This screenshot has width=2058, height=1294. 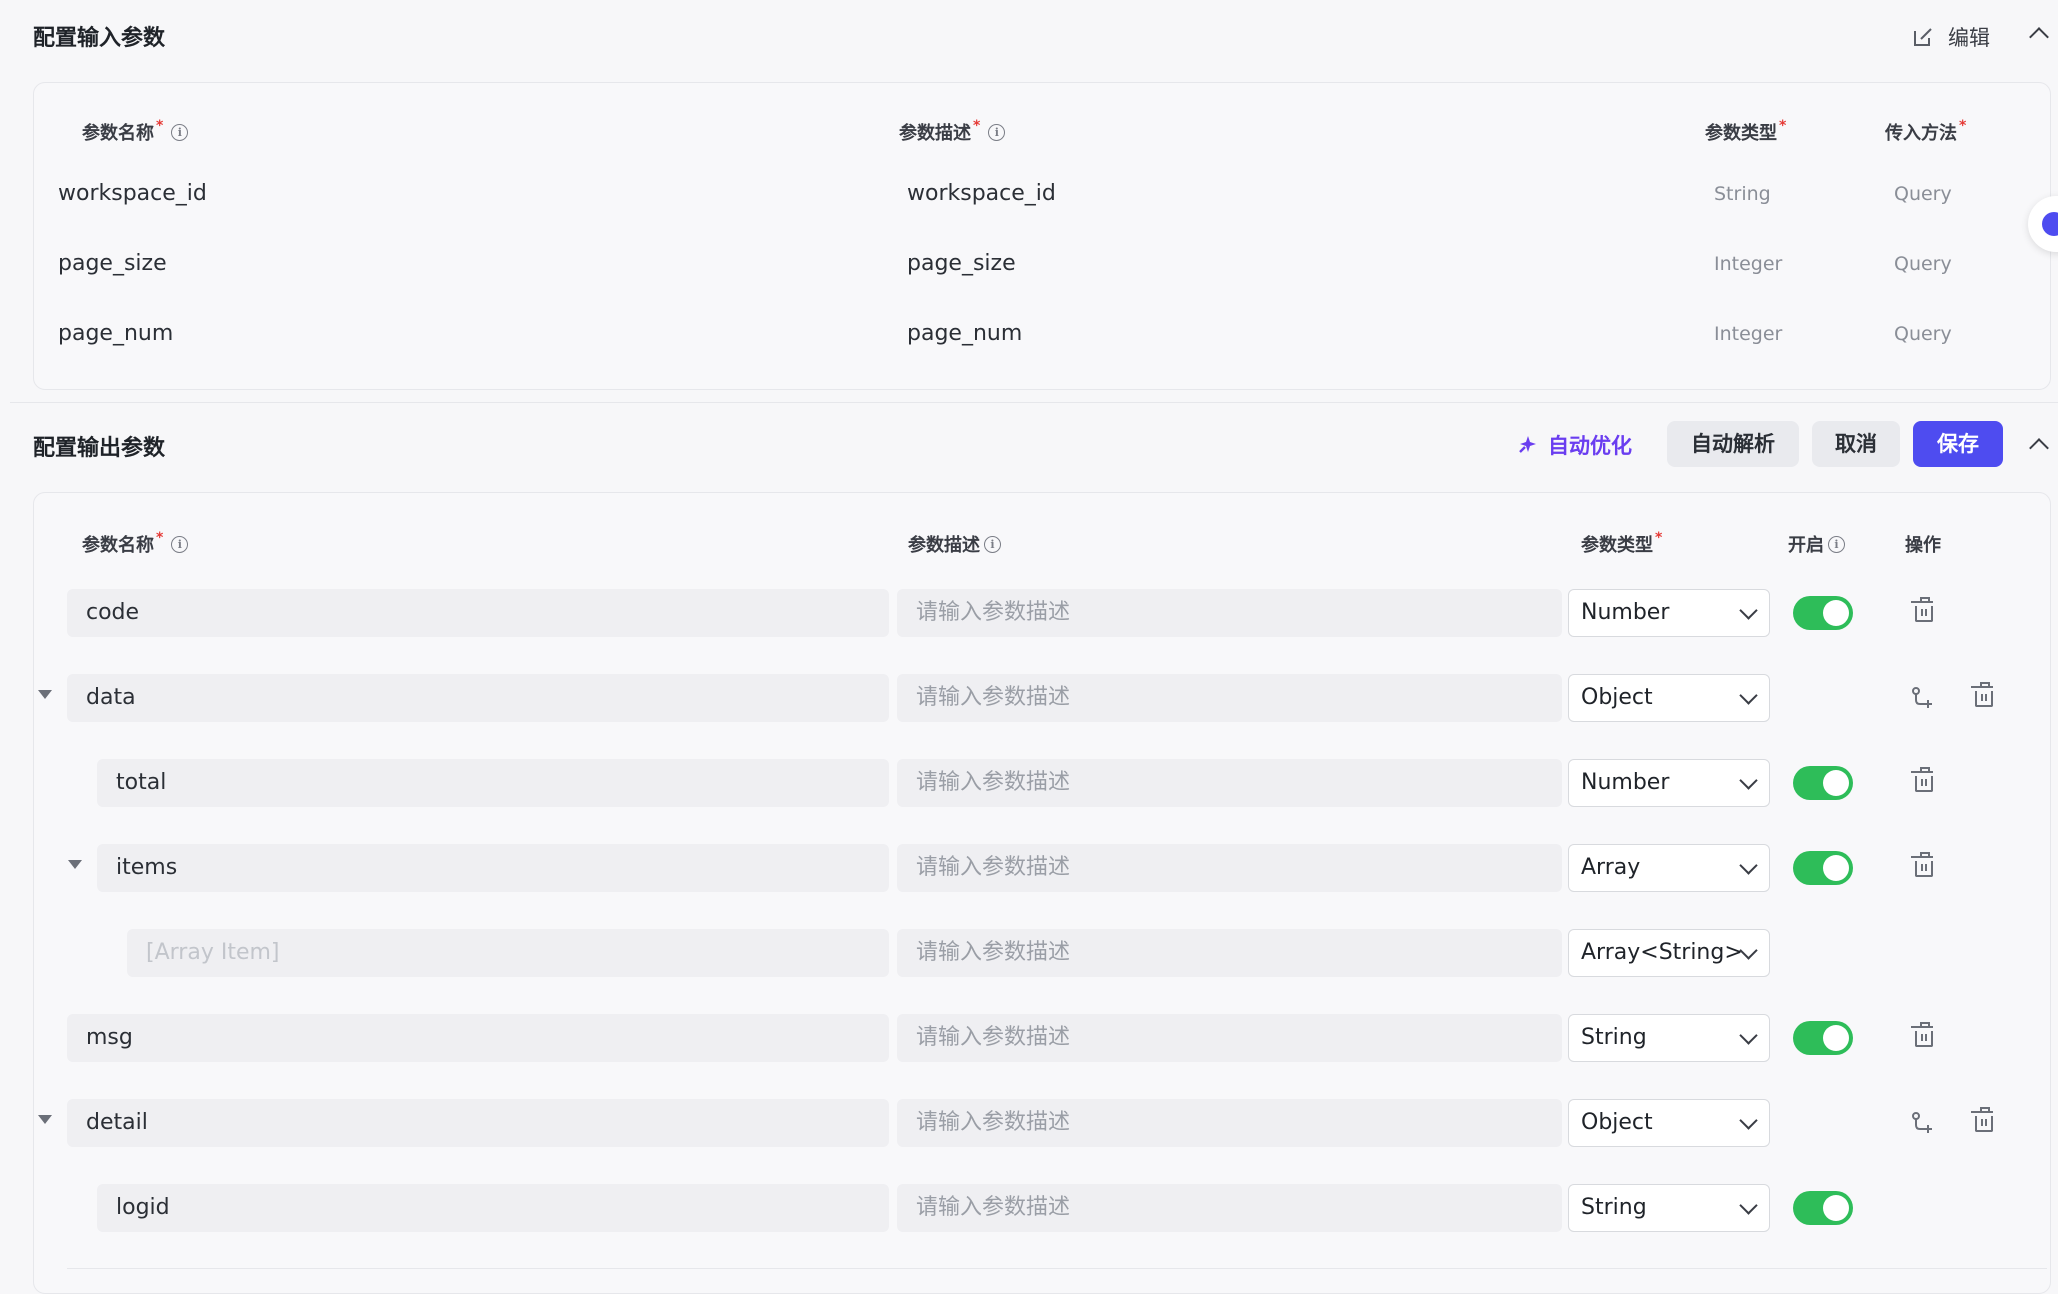 What do you see at coordinates (135, 131) in the screenshot?
I see `input-header-name: 参数名称 * i` at bounding box center [135, 131].